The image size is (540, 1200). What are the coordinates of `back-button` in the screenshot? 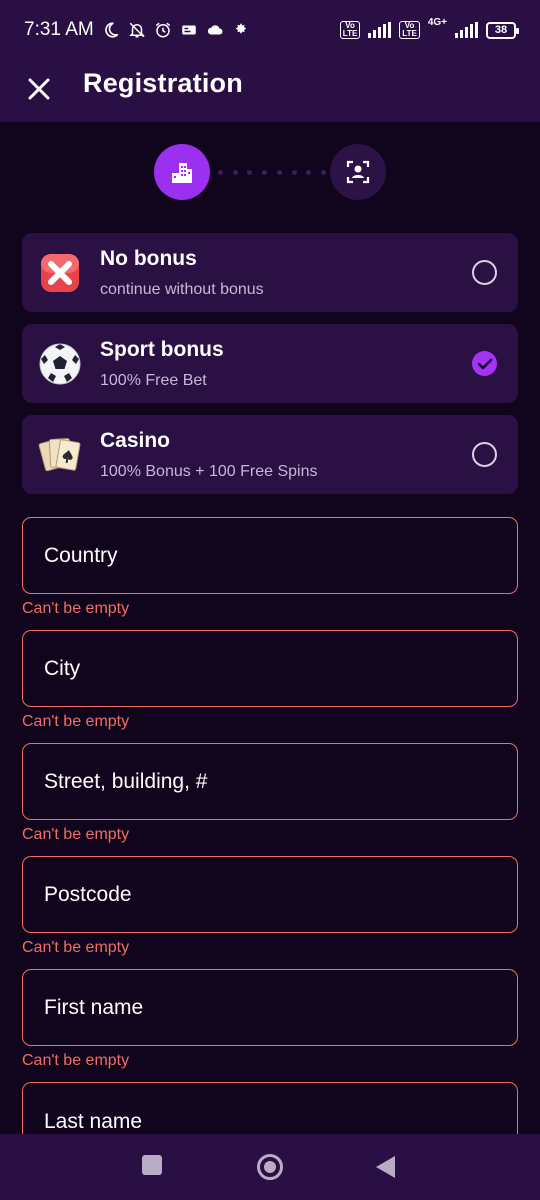 It's located at (385, 1167).